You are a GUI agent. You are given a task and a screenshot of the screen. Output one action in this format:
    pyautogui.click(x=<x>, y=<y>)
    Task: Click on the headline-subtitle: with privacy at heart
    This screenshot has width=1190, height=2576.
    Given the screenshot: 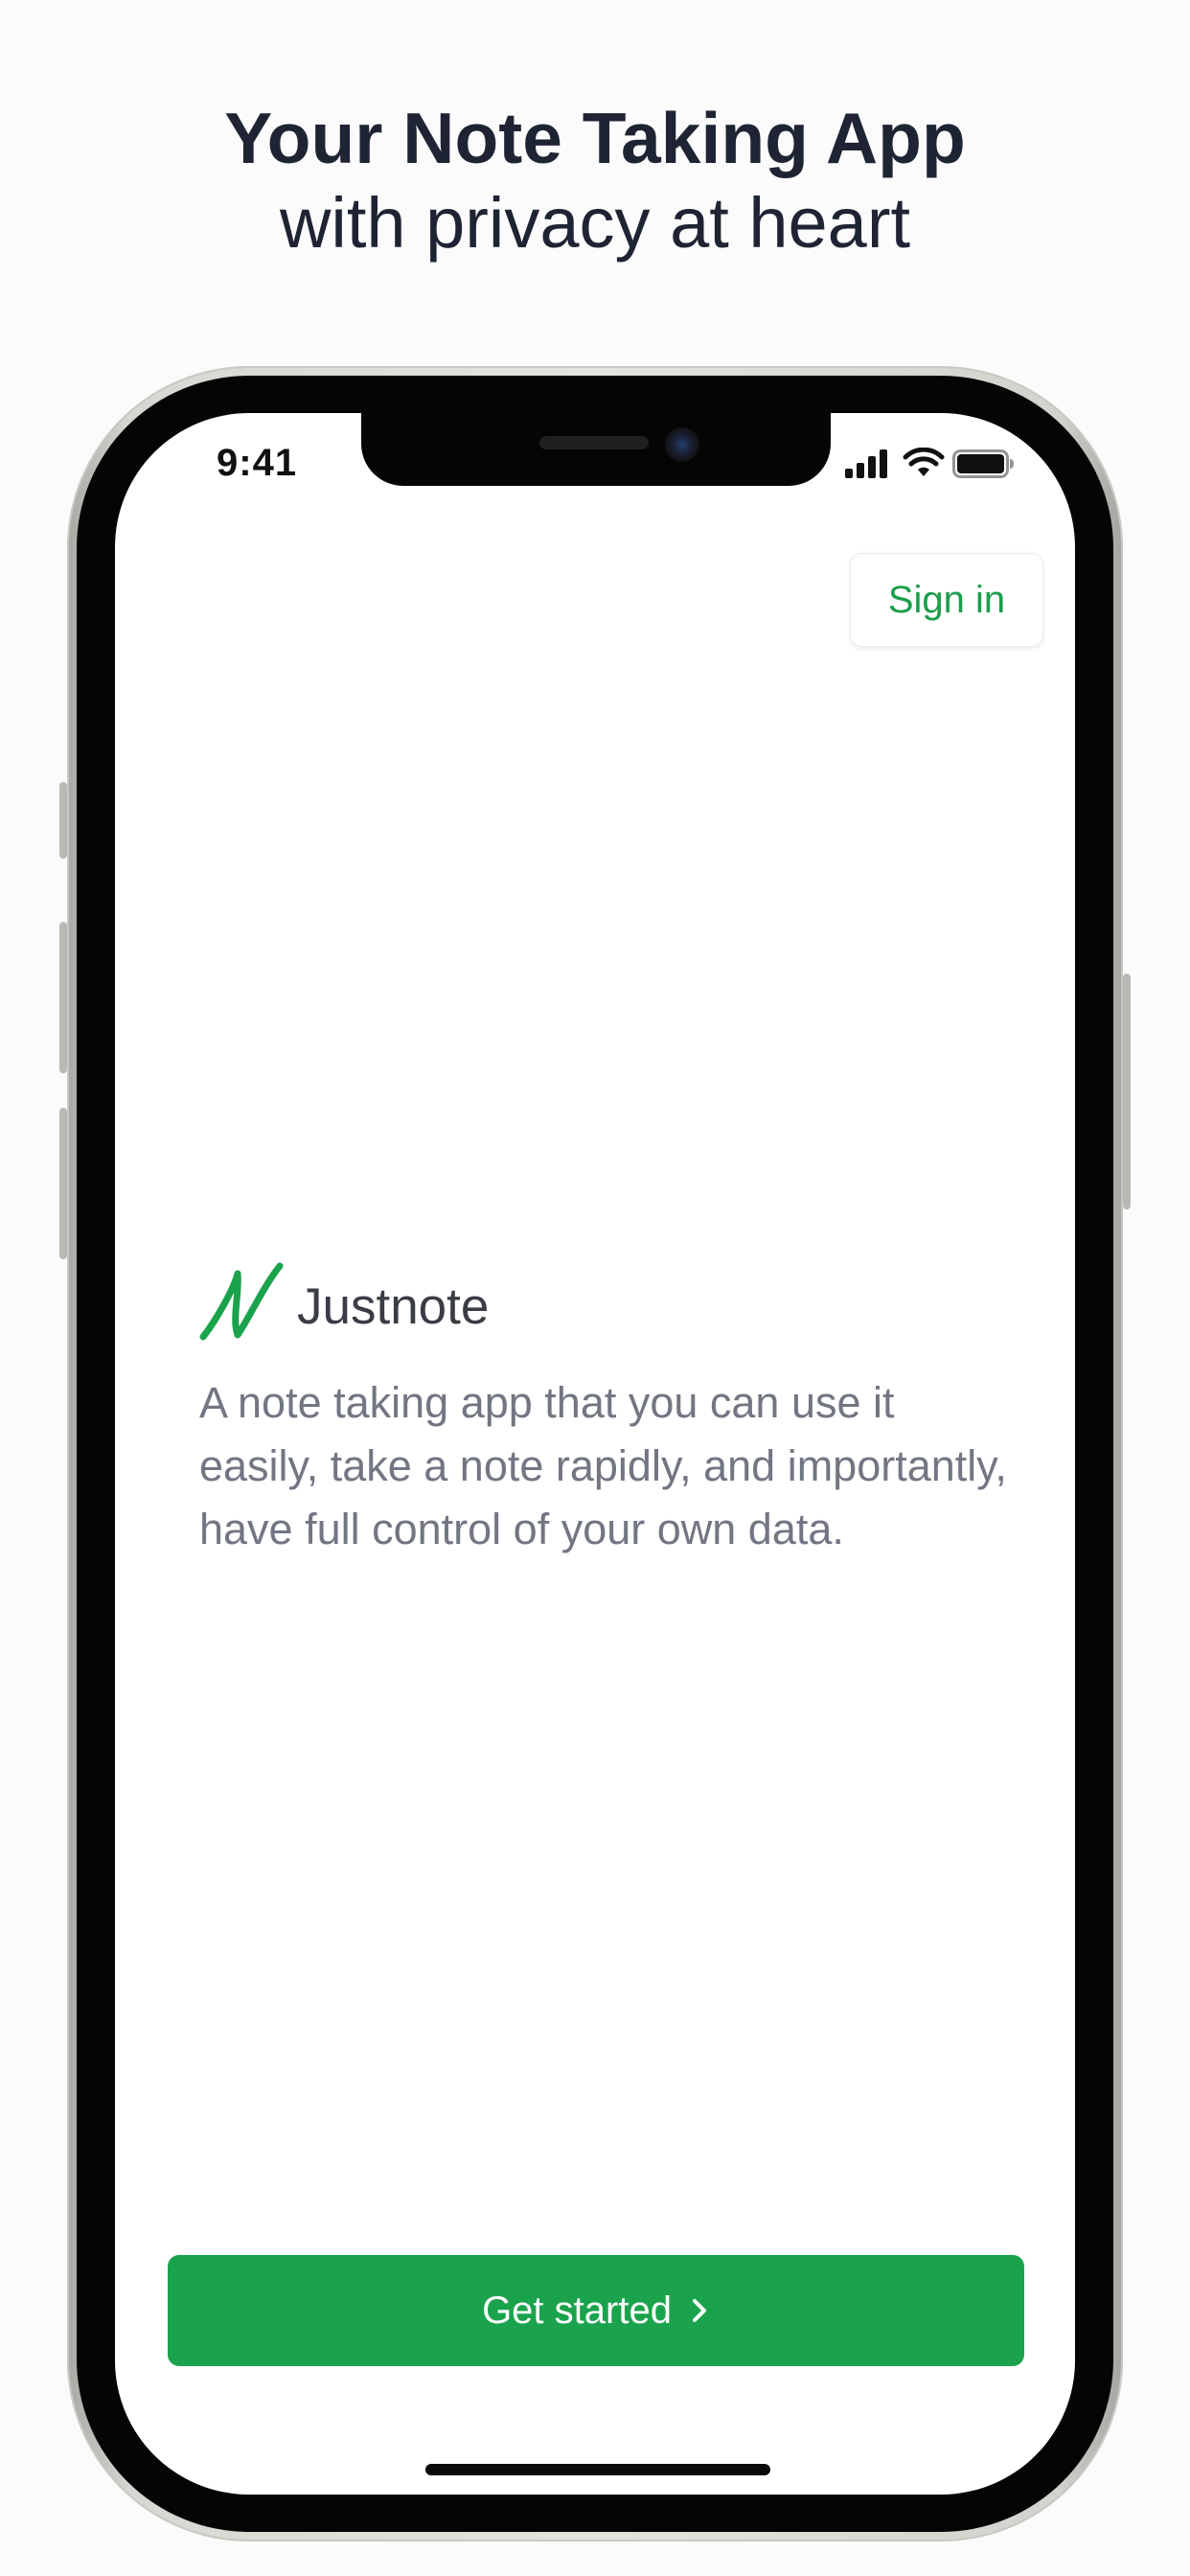 What is the action you would take?
    pyautogui.click(x=595, y=223)
    